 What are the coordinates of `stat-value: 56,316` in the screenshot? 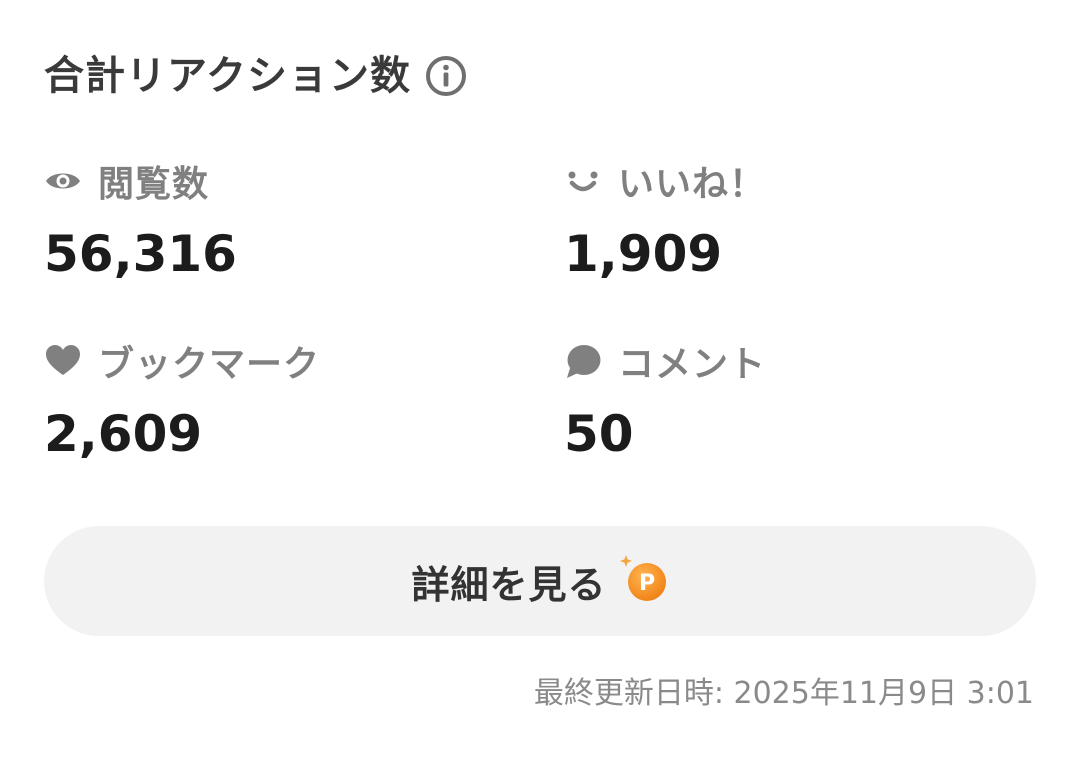 It's located at (140, 254).